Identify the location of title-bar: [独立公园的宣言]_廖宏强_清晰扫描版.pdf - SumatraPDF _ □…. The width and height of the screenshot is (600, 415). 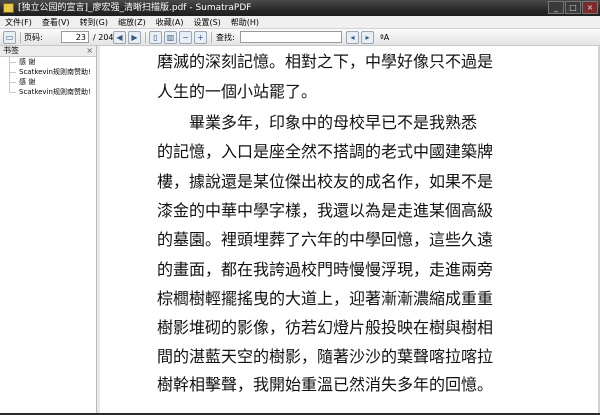
(300, 8).